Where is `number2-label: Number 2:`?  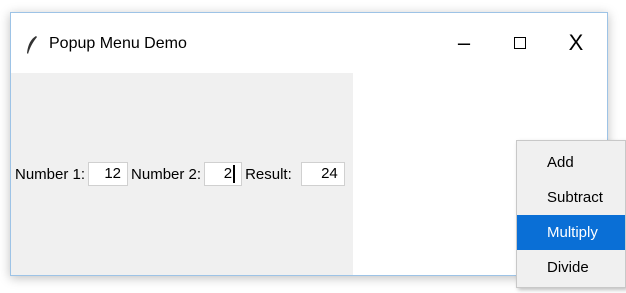
number2-label: Number 2: is located at coordinates (166, 174).